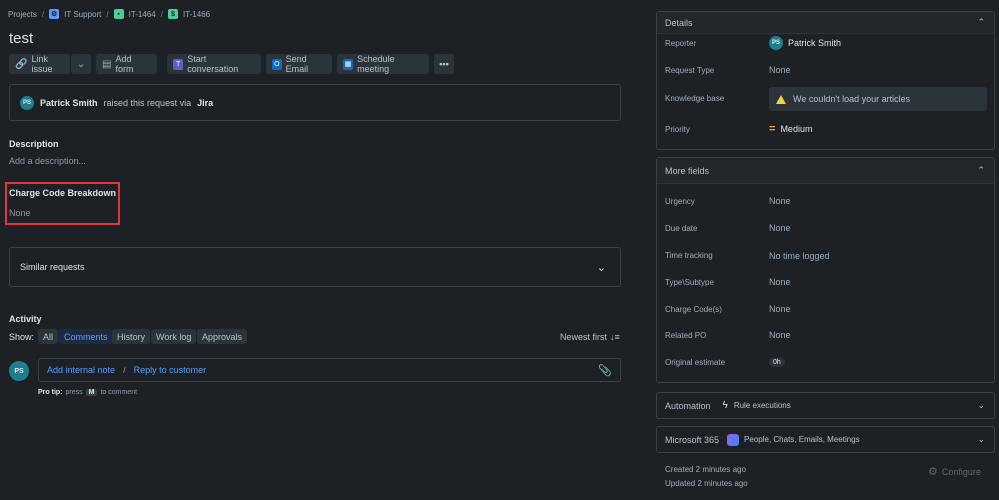 This screenshot has width=999, height=500. I want to click on details-heading: Details, so click(679, 22).